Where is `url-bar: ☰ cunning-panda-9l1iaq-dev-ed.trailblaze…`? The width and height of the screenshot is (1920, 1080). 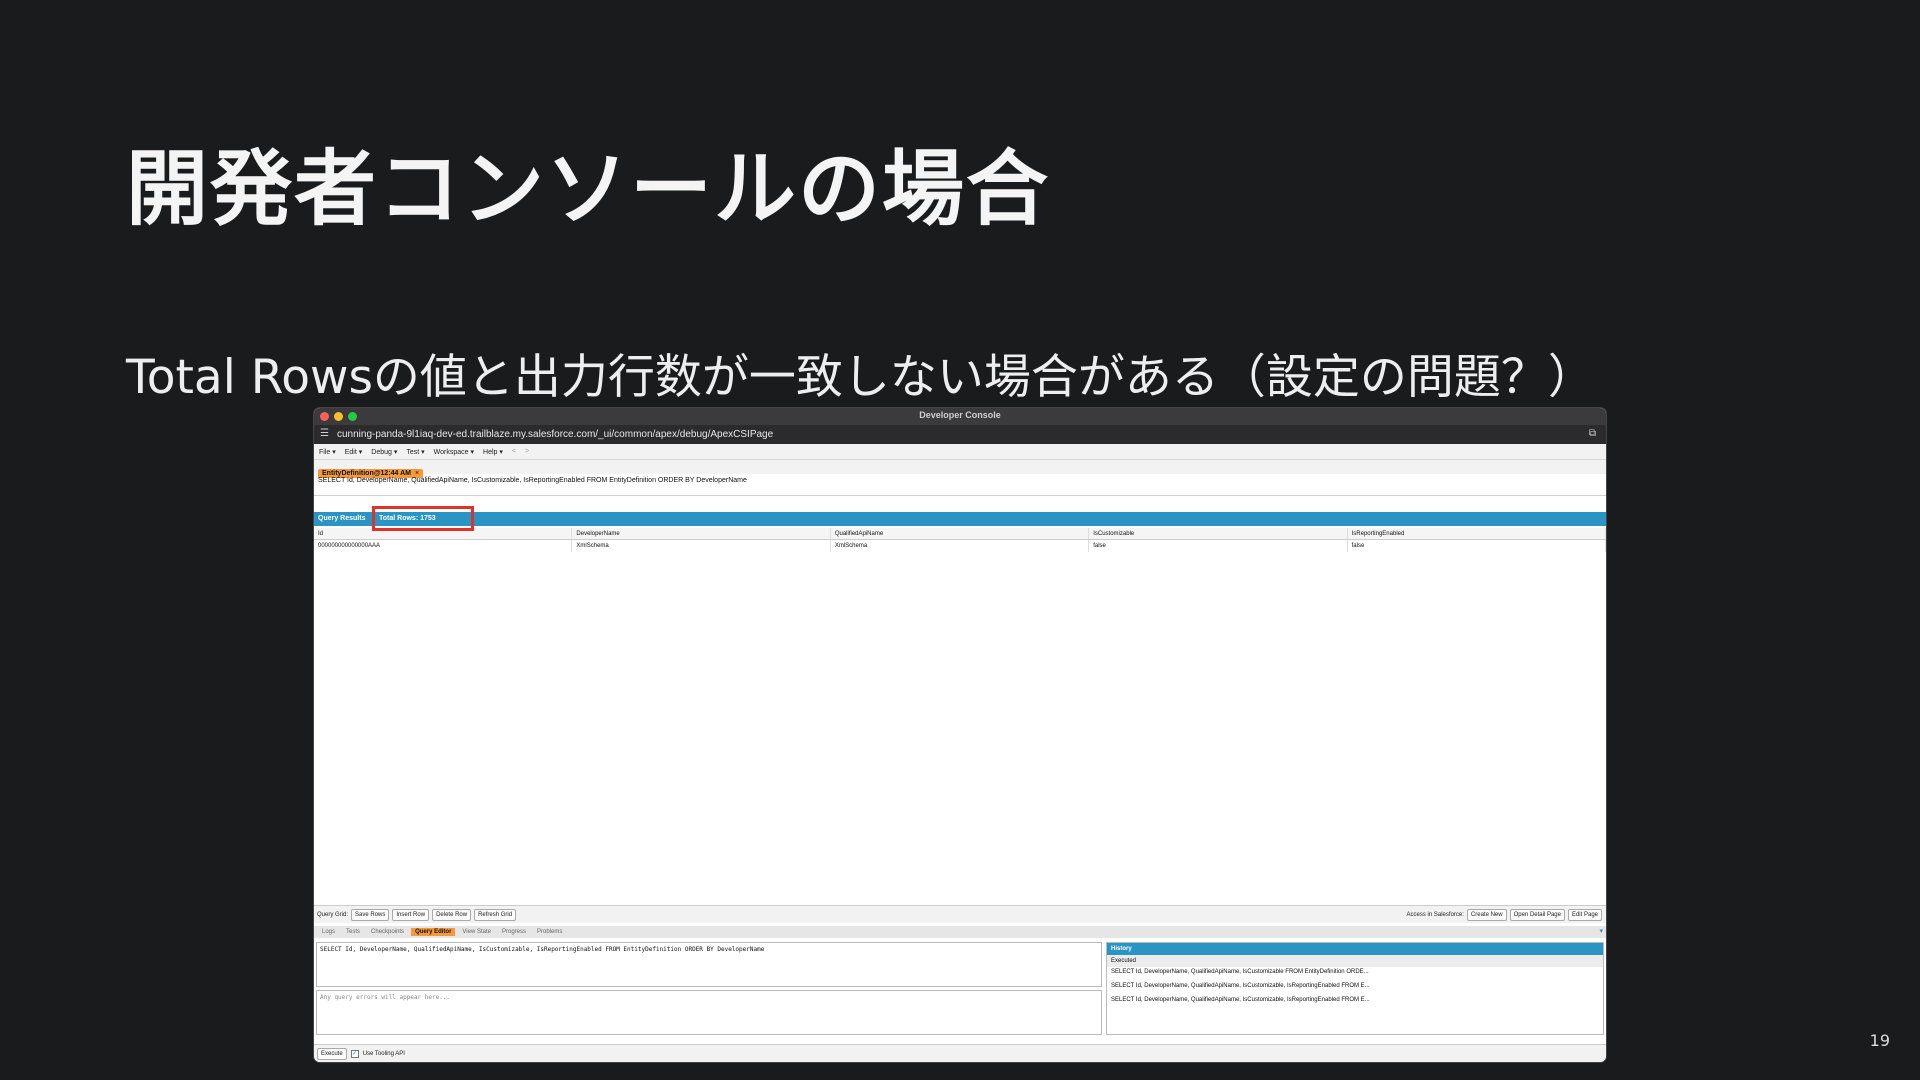 url-bar: ☰ cunning-panda-9l1iaq-dev-ed.trailblaze… is located at coordinates (960, 434).